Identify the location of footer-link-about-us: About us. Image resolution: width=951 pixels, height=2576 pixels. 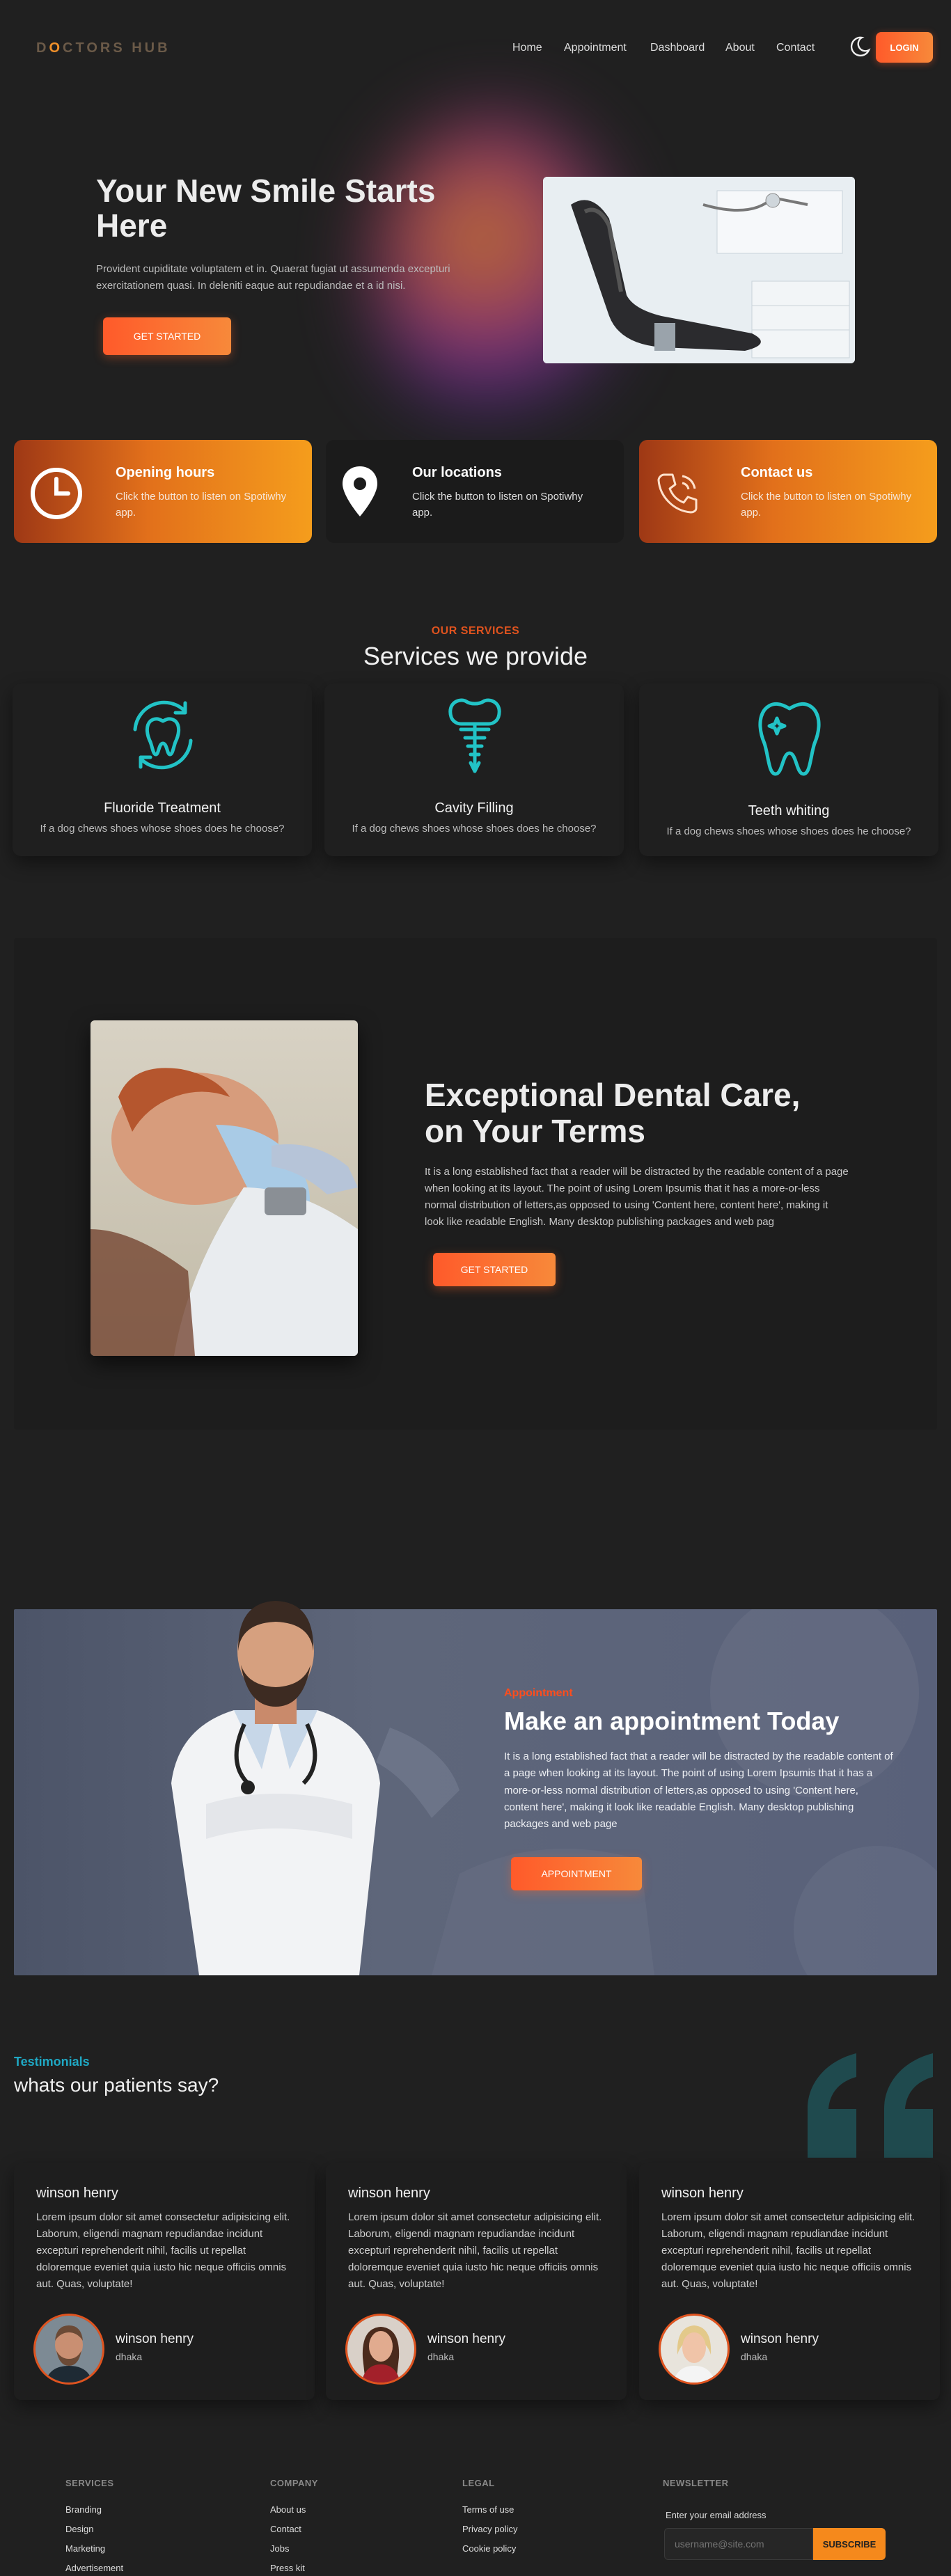
(288, 2509).